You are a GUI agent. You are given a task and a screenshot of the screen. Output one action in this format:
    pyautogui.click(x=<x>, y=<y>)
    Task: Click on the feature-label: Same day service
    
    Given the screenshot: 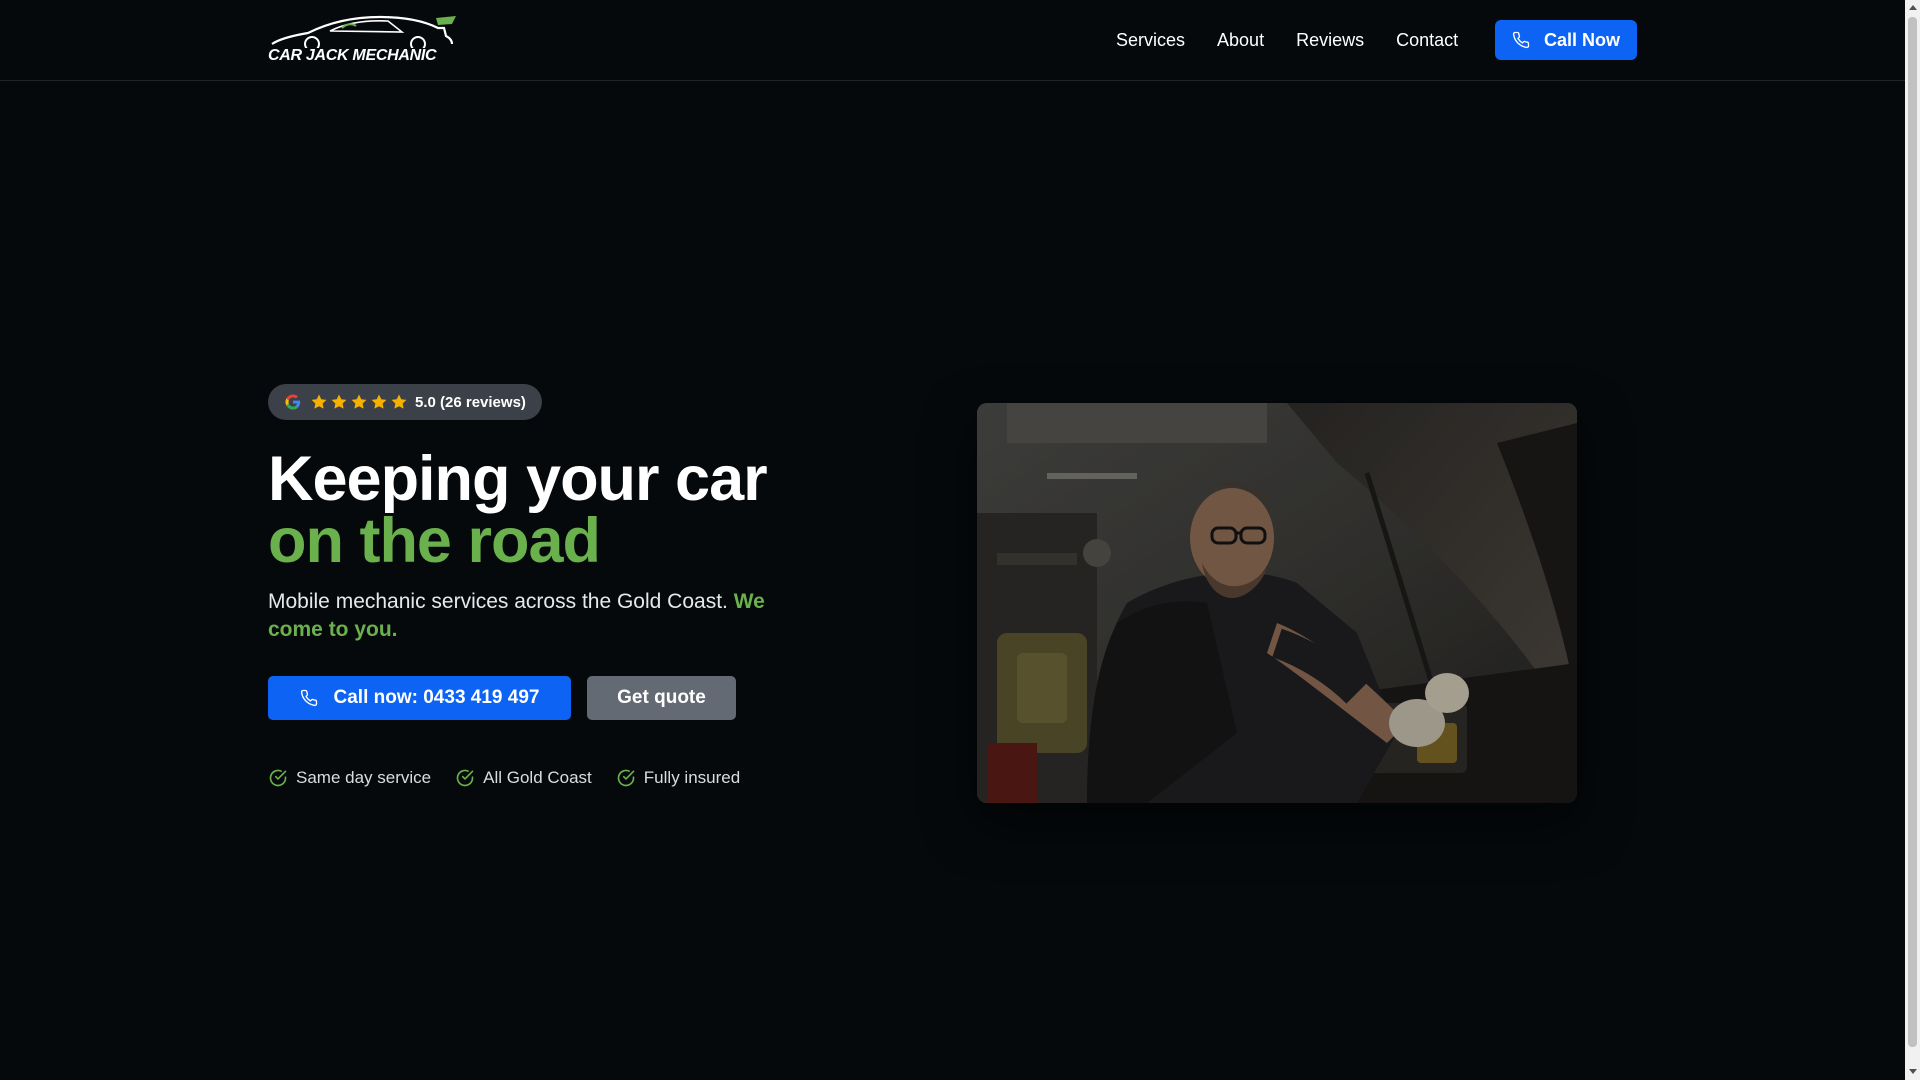 What is the action you would take?
    pyautogui.click(x=364, y=777)
    